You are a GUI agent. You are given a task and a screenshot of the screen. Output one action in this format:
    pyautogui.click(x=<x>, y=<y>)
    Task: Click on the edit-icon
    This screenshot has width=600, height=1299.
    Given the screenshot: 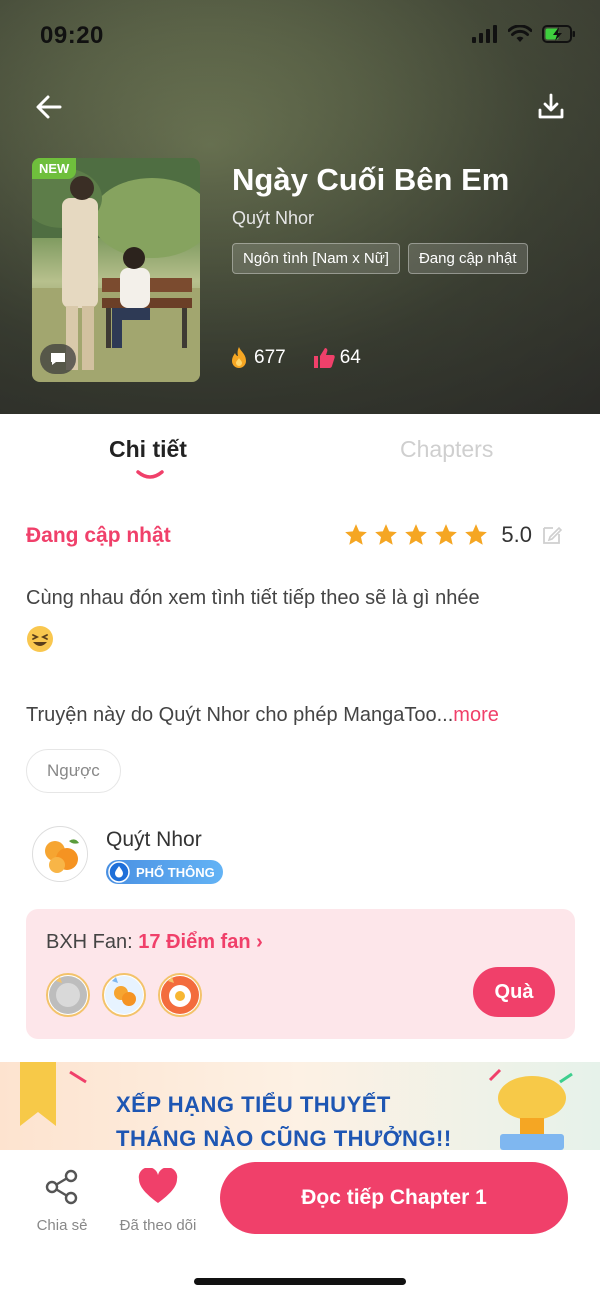 What is the action you would take?
    pyautogui.click(x=552, y=535)
    